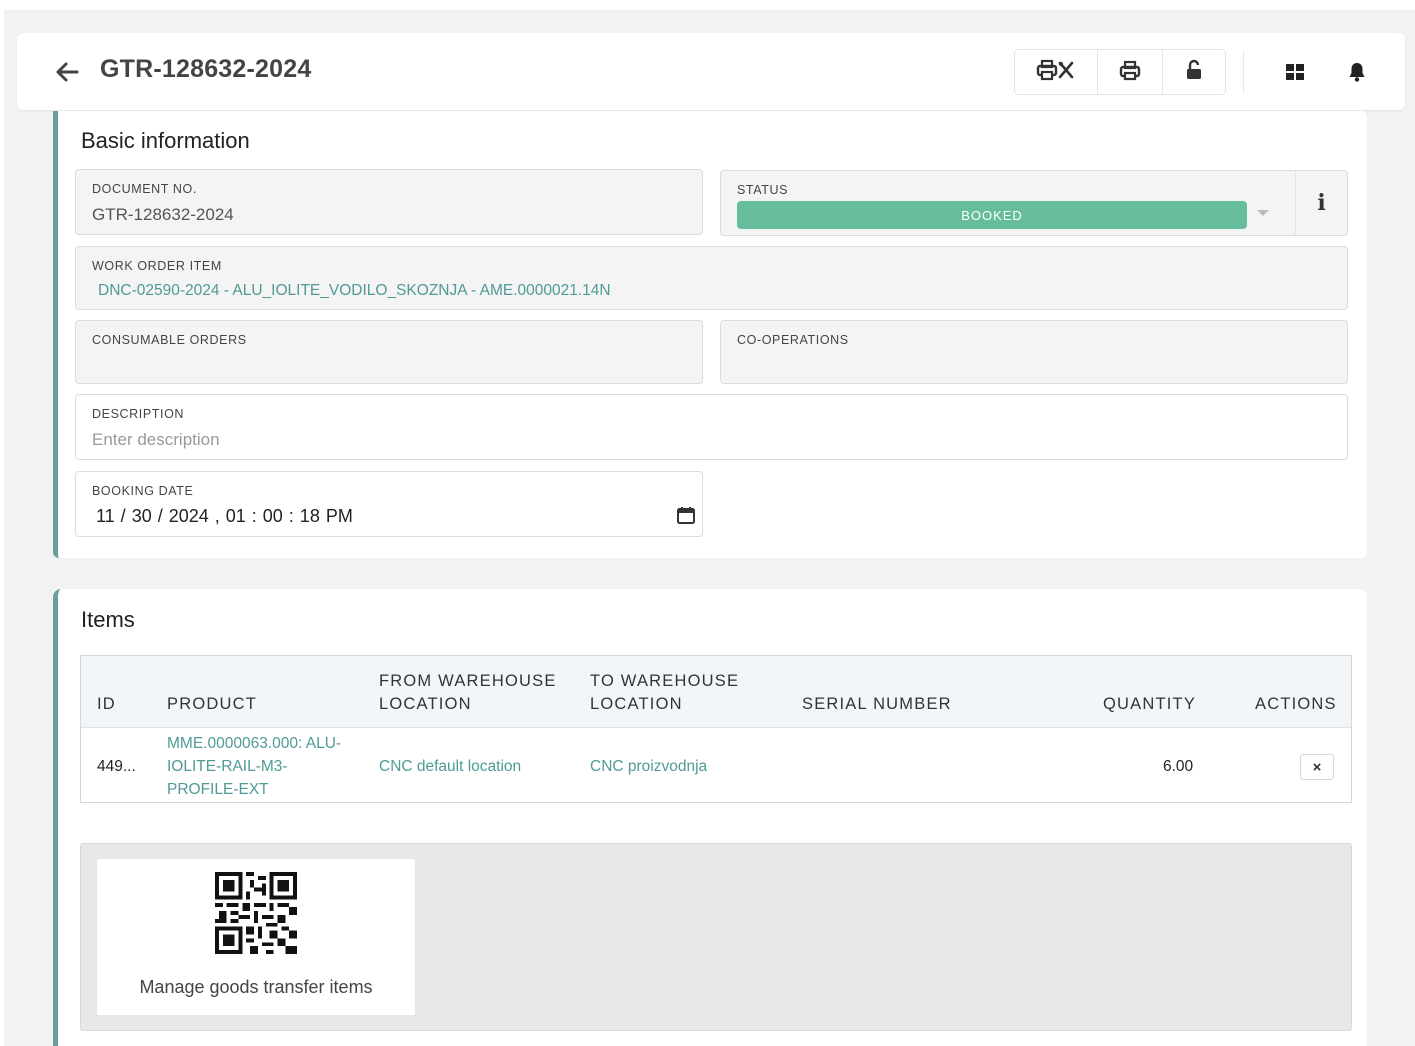 The height and width of the screenshot is (1046, 1415). Describe the element at coordinates (1243, 72) in the screenshot. I see `toolbar-divider` at that location.